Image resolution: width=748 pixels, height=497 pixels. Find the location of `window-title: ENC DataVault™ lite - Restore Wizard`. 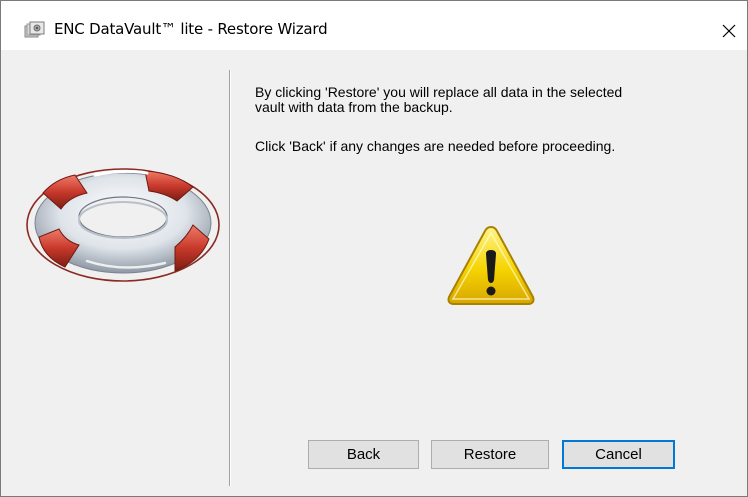

window-title: ENC DataVault™ lite - Restore Wizard is located at coordinates (191, 29).